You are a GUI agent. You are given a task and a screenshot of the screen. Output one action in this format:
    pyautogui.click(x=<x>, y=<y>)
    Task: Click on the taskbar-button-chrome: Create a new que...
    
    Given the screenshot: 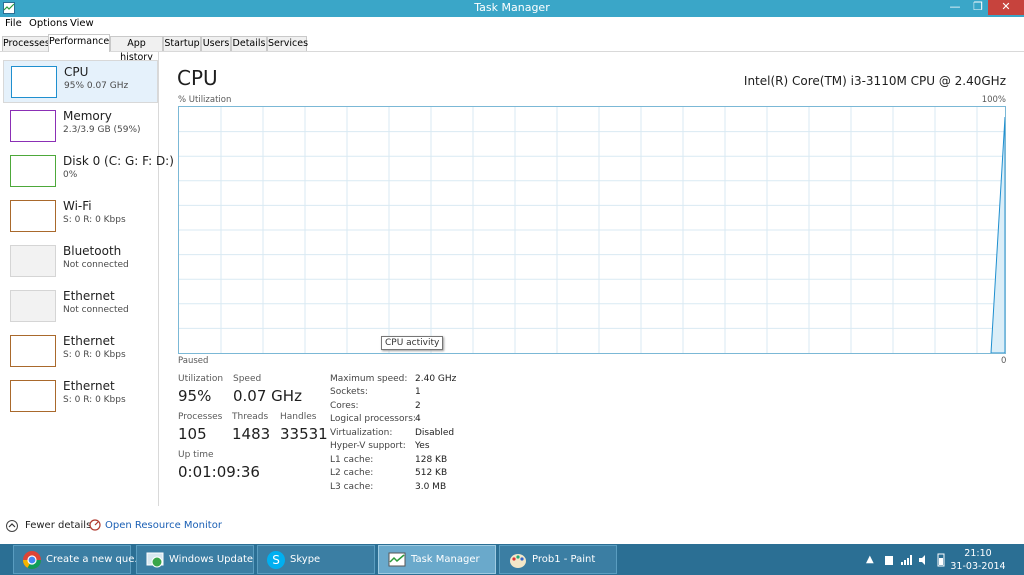 What is the action you would take?
    pyautogui.click(x=78, y=559)
    